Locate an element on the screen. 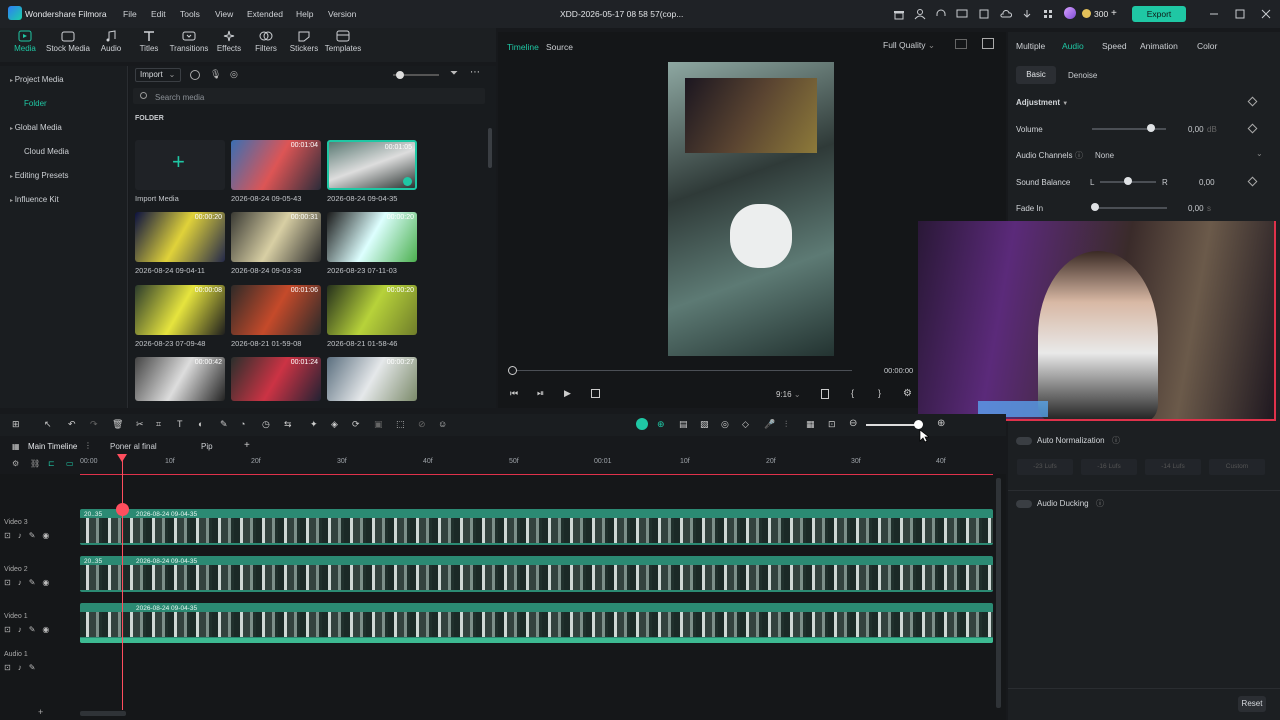 The image size is (1280, 720). select-tool-icon: ↖ is located at coordinates (48, 424).